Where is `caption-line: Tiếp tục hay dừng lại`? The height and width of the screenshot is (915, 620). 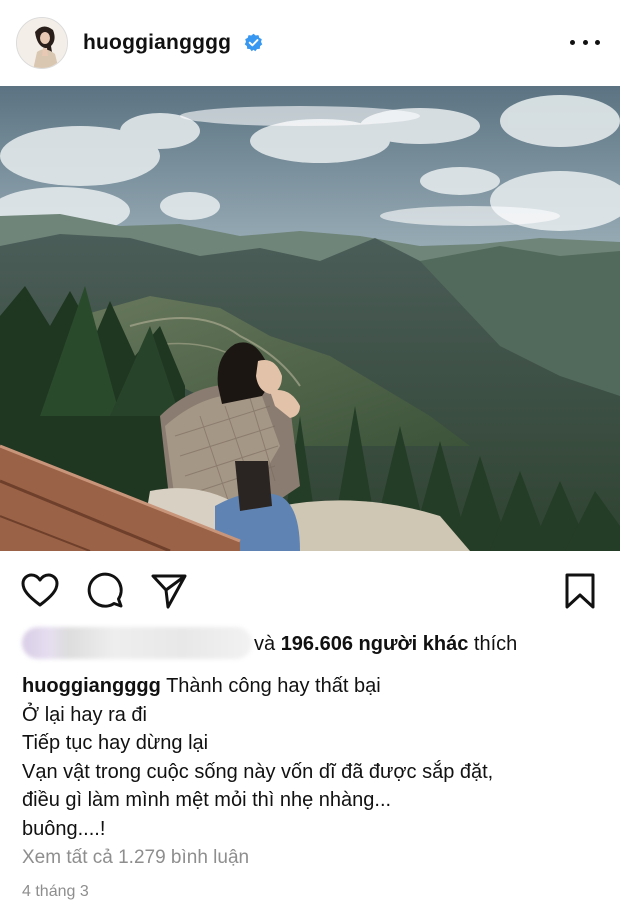 caption-line: Tiếp tục hay dừng lại is located at coordinates (115, 743).